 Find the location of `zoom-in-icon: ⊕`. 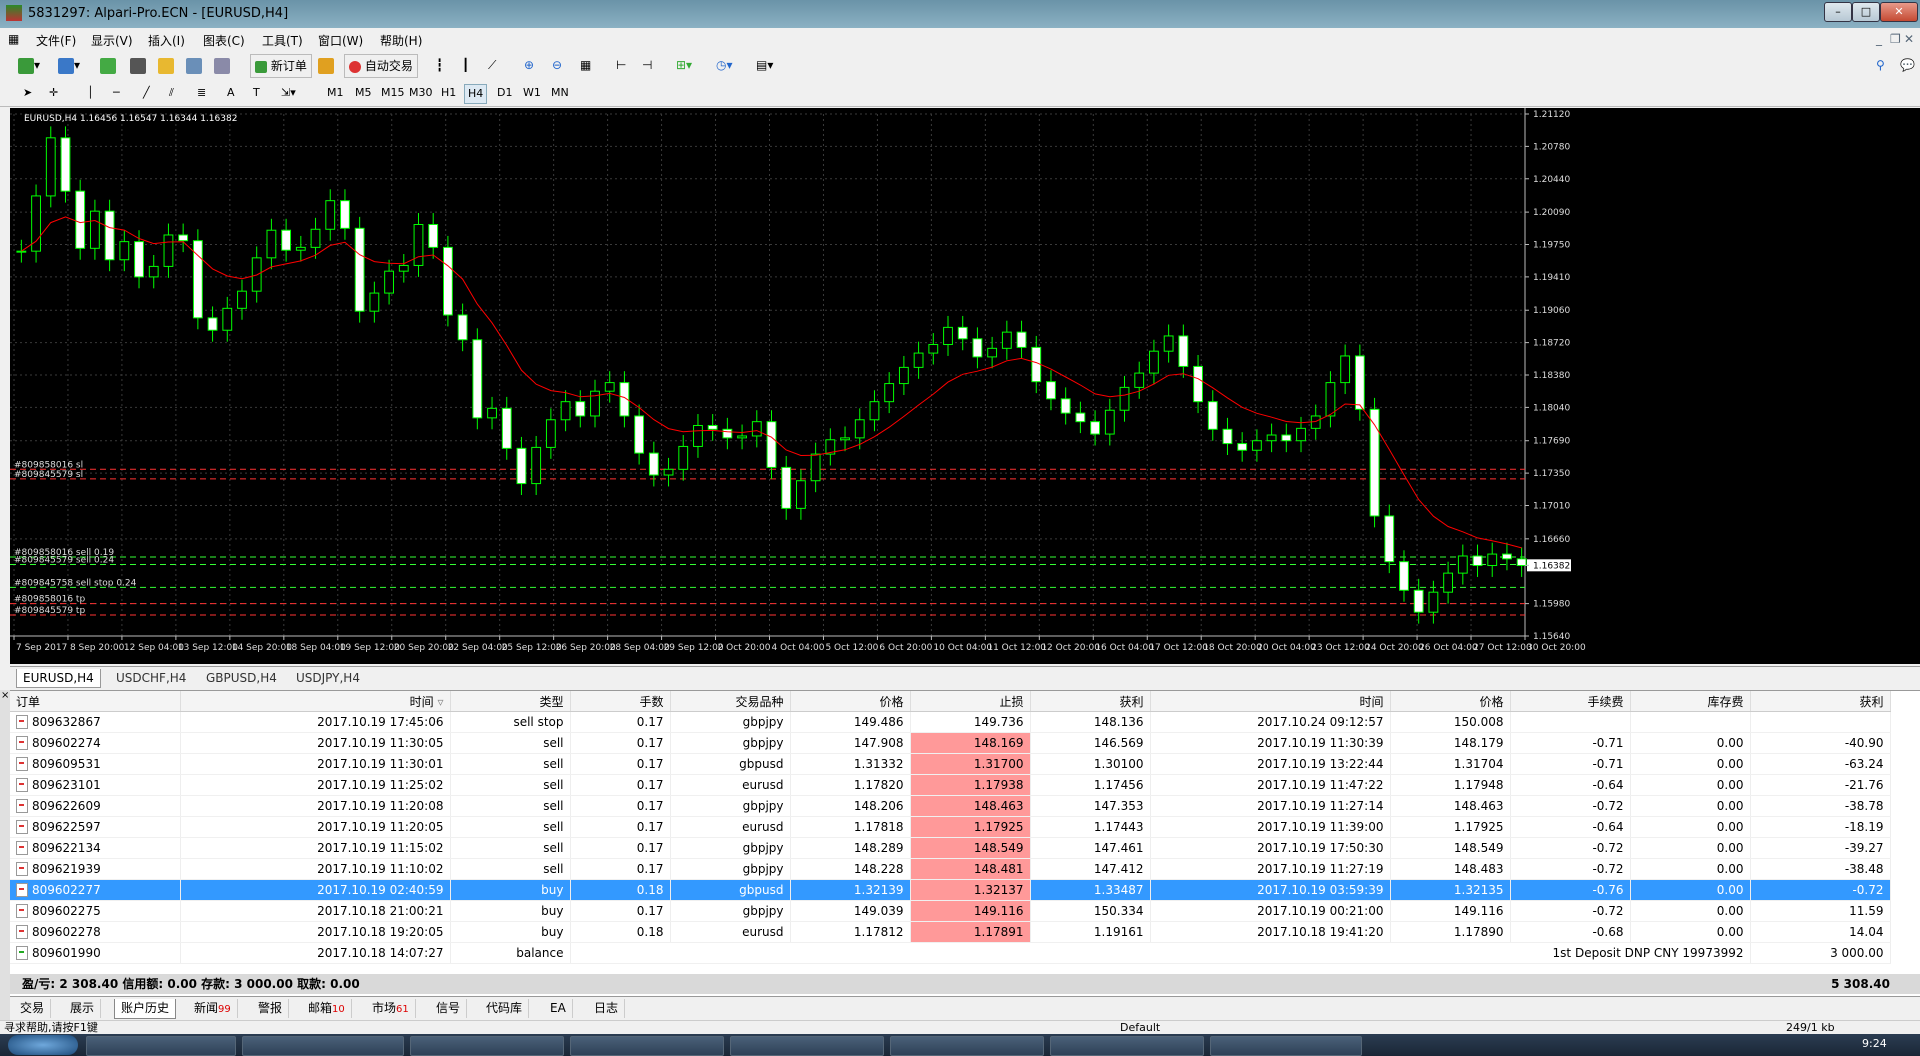

zoom-in-icon: ⊕ is located at coordinates (529, 65).